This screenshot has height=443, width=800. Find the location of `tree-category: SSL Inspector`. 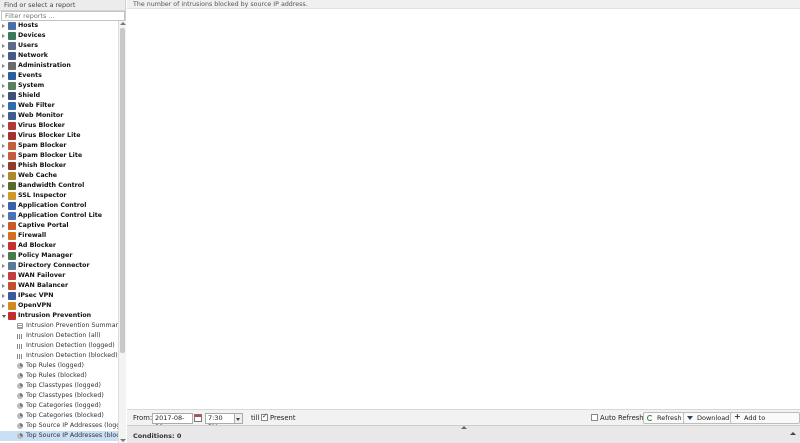

tree-category: SSL Inspector is located at coordinates (59, 196).